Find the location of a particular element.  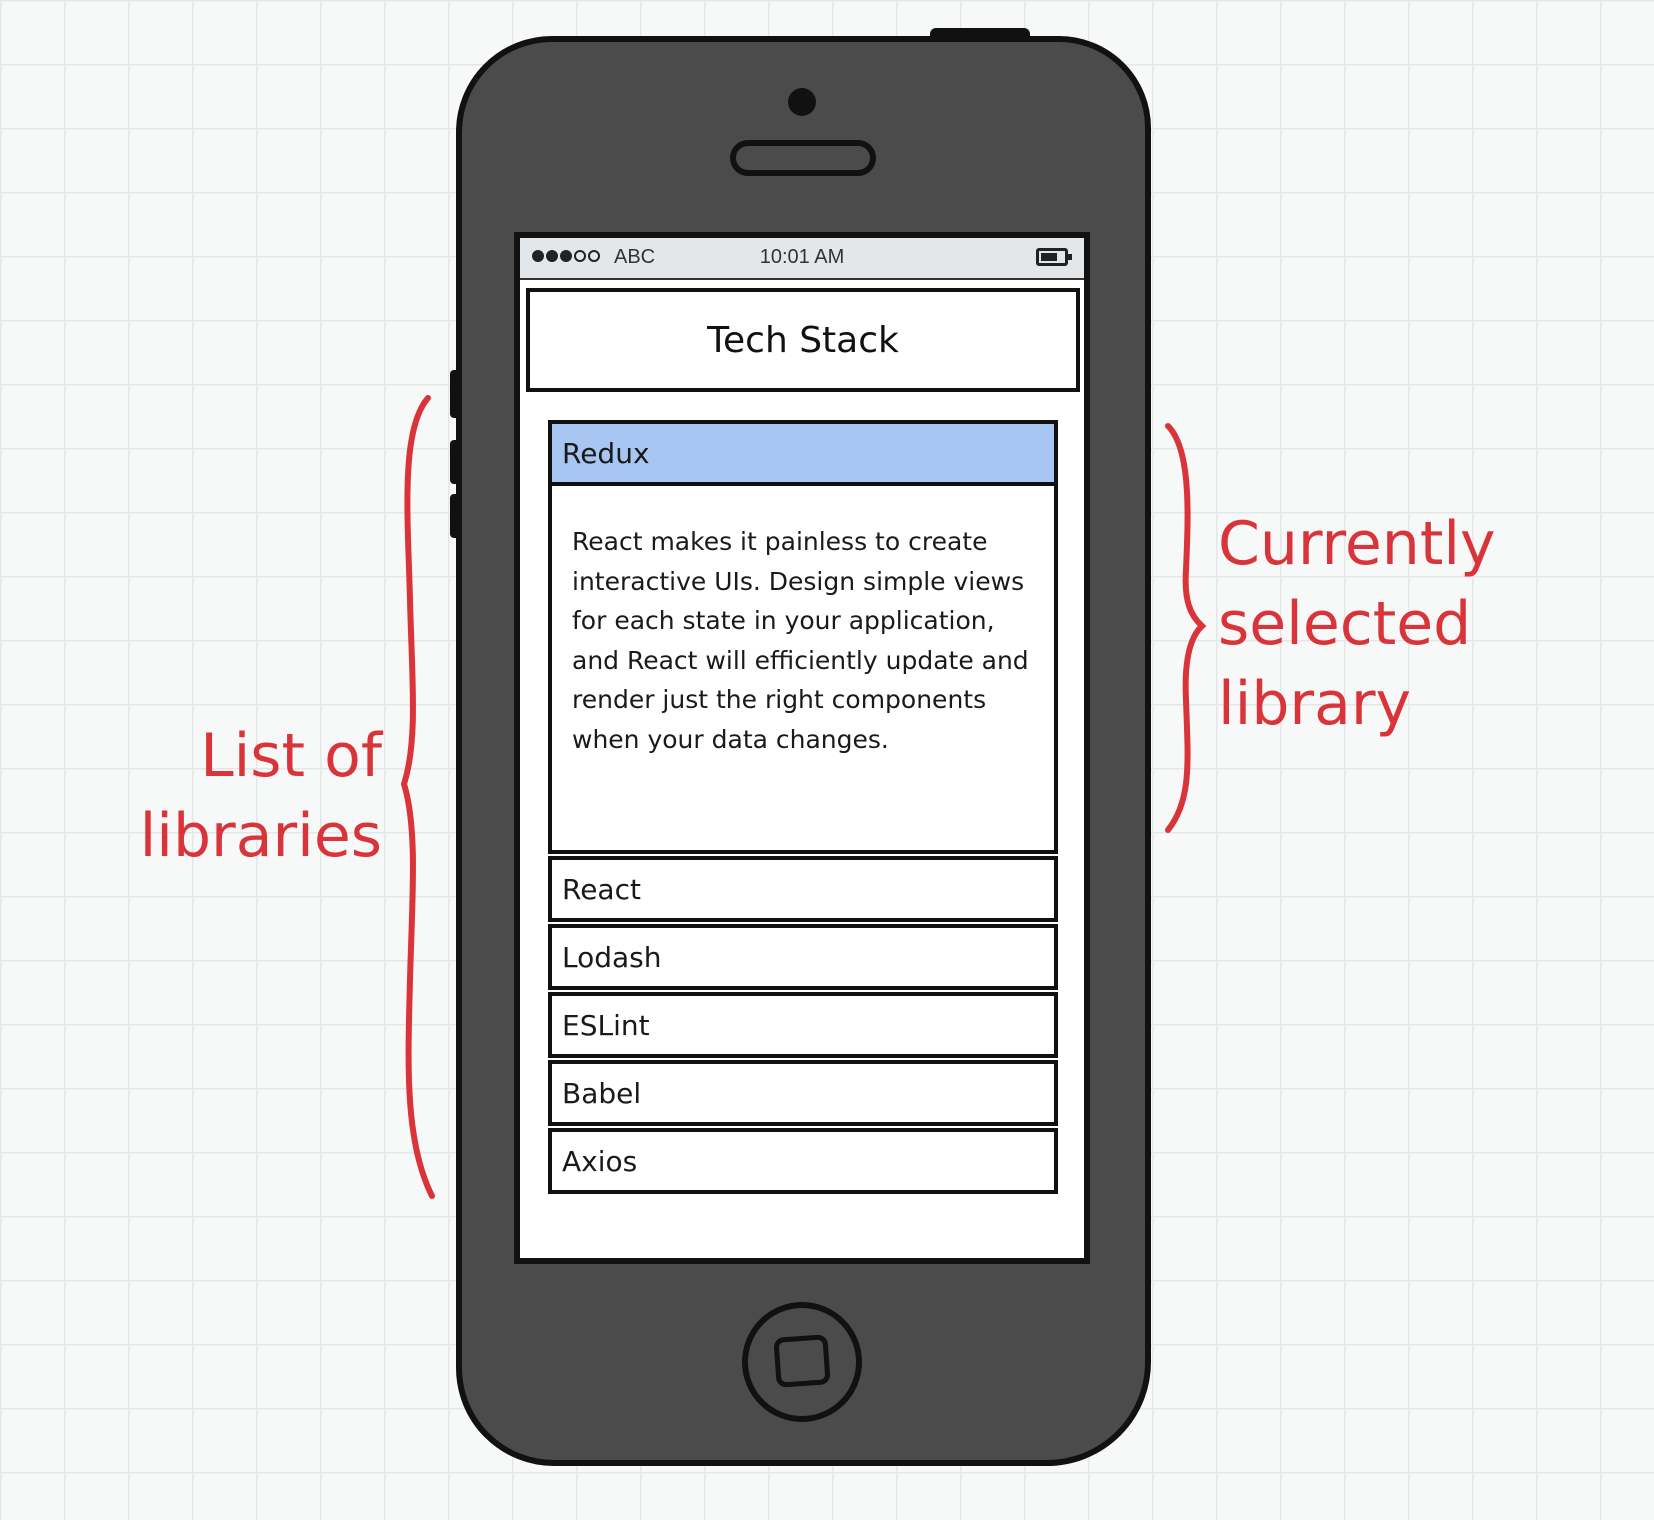

annotation-currently-selected: Currently selected library is located at coordinates (1357, 624).